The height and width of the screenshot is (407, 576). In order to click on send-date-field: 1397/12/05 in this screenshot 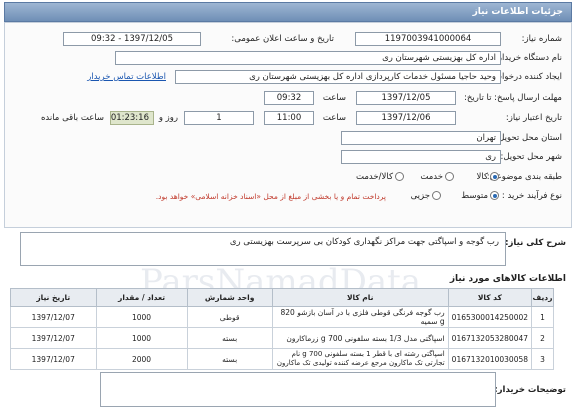, I will do `click(406, 98)`.